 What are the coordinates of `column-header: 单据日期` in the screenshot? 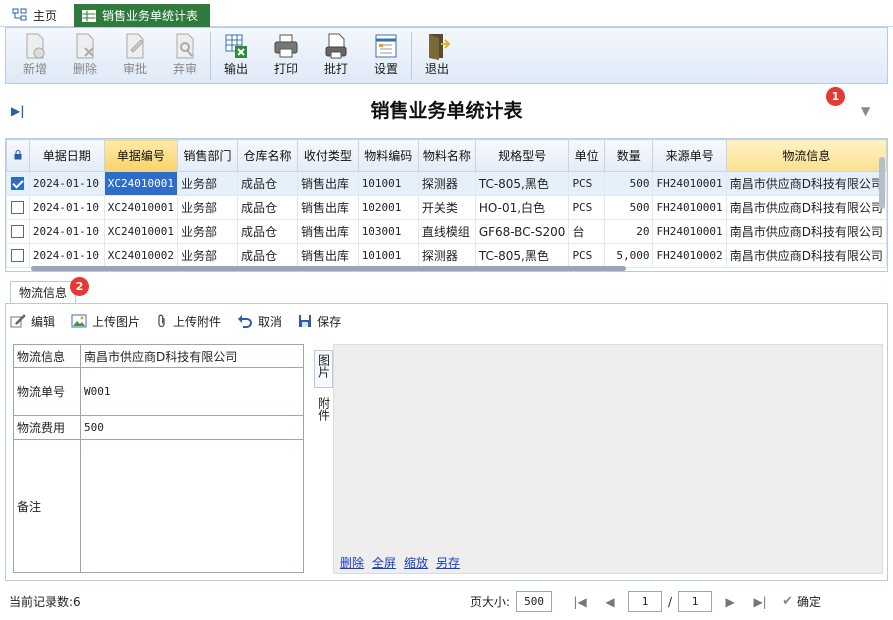 It's located at (66, 155).